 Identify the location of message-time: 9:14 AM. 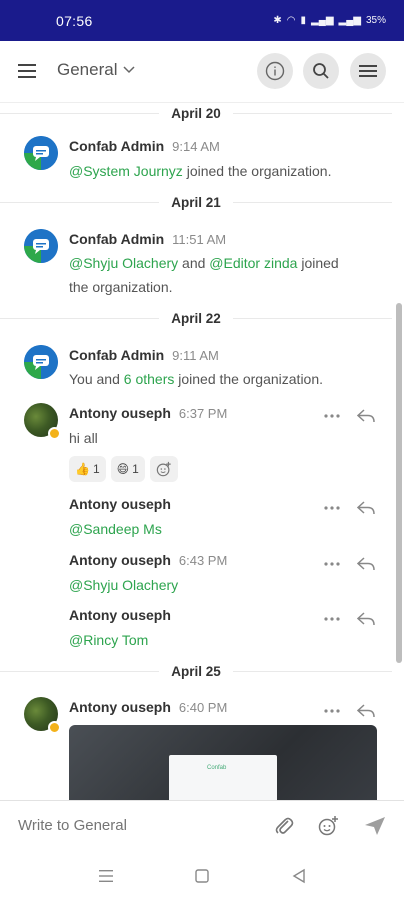
(196, 146).